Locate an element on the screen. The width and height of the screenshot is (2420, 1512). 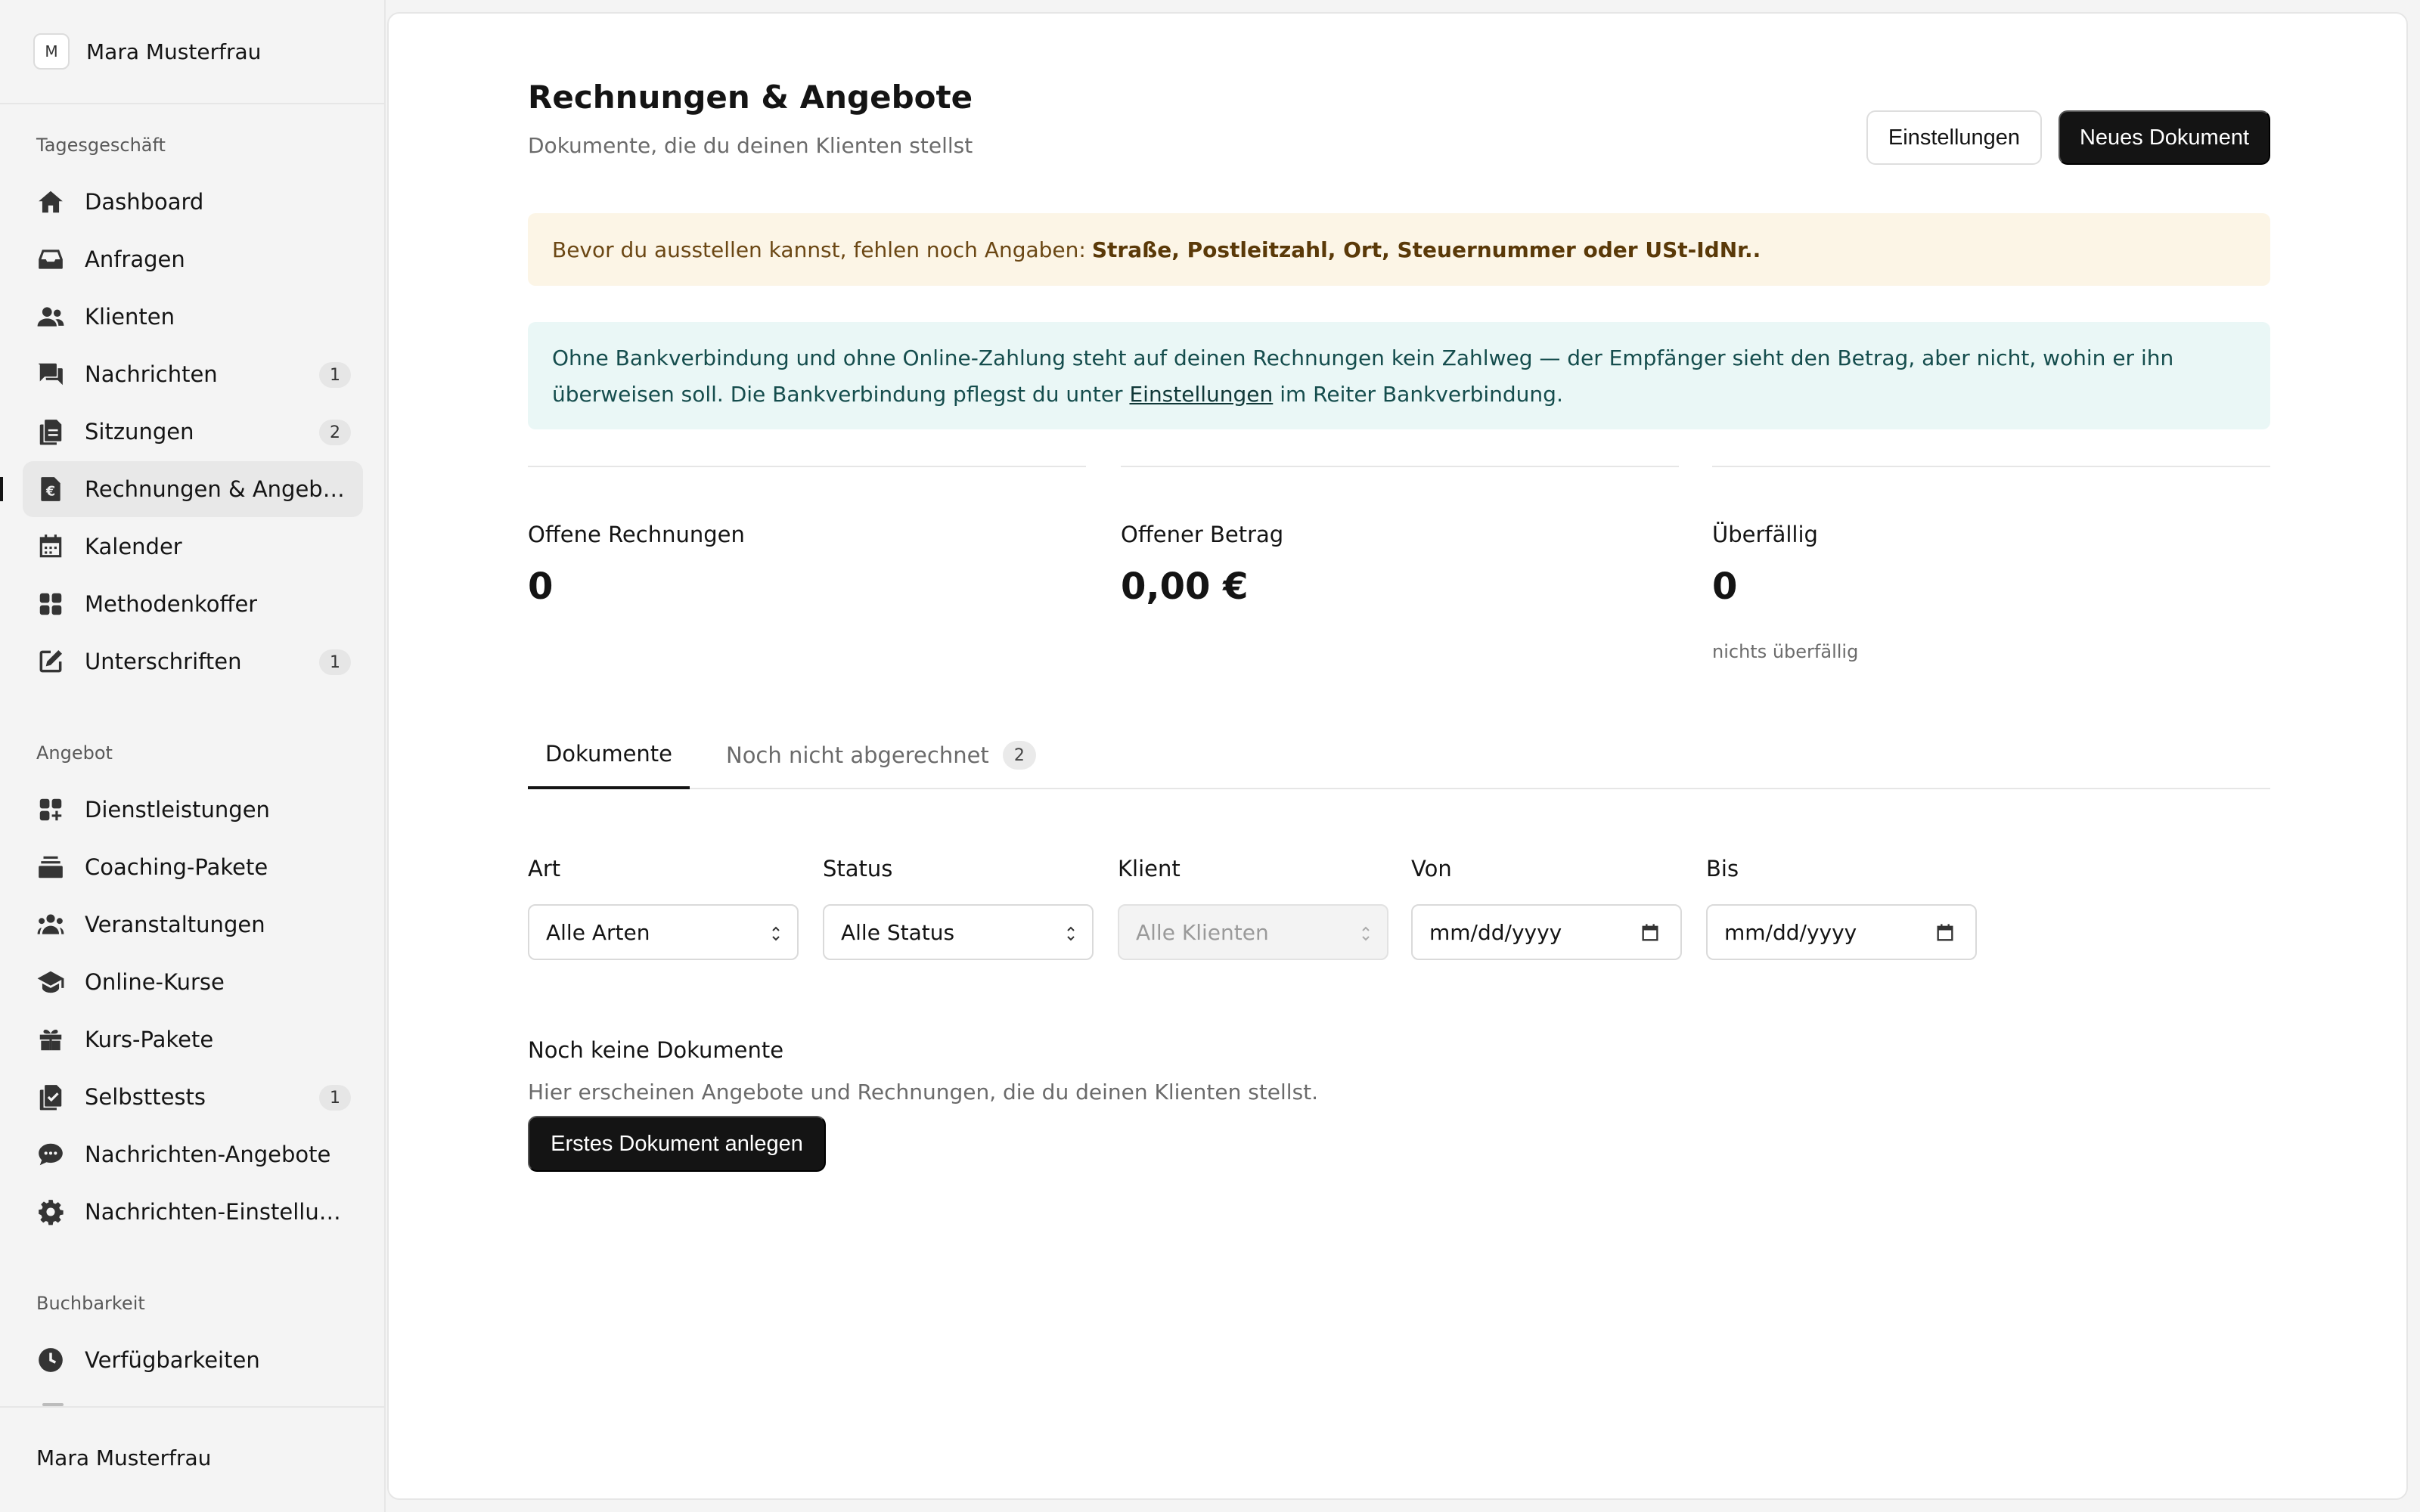
apps-plus-icon is located at coordinates (50, 809).